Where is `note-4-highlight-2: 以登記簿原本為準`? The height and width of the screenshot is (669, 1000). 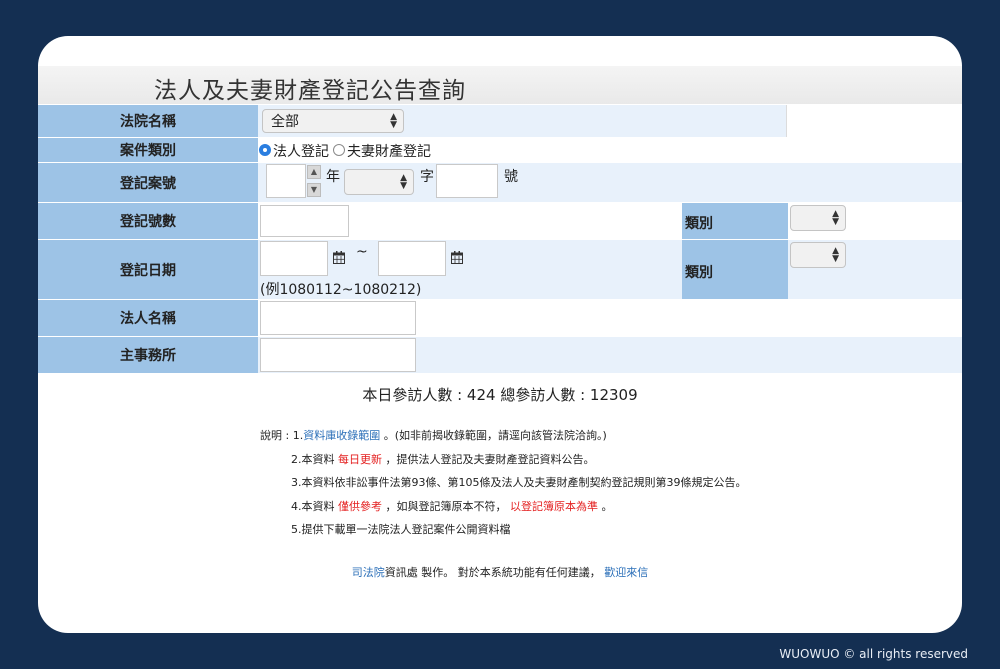 note-4-highlight-2: 以登記簿原本為準 is located at coordinates (554, 506).